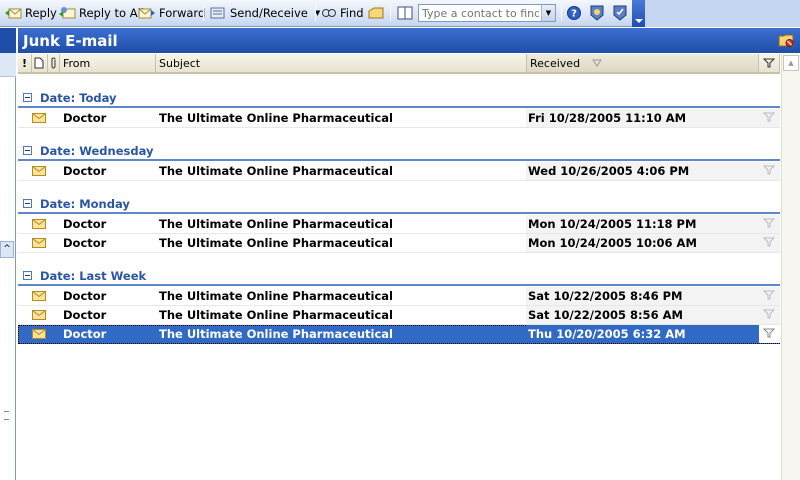 The height and width of the screenshot is (480, 800). I want to click on group-label: Date: Today, so click(78, 98).